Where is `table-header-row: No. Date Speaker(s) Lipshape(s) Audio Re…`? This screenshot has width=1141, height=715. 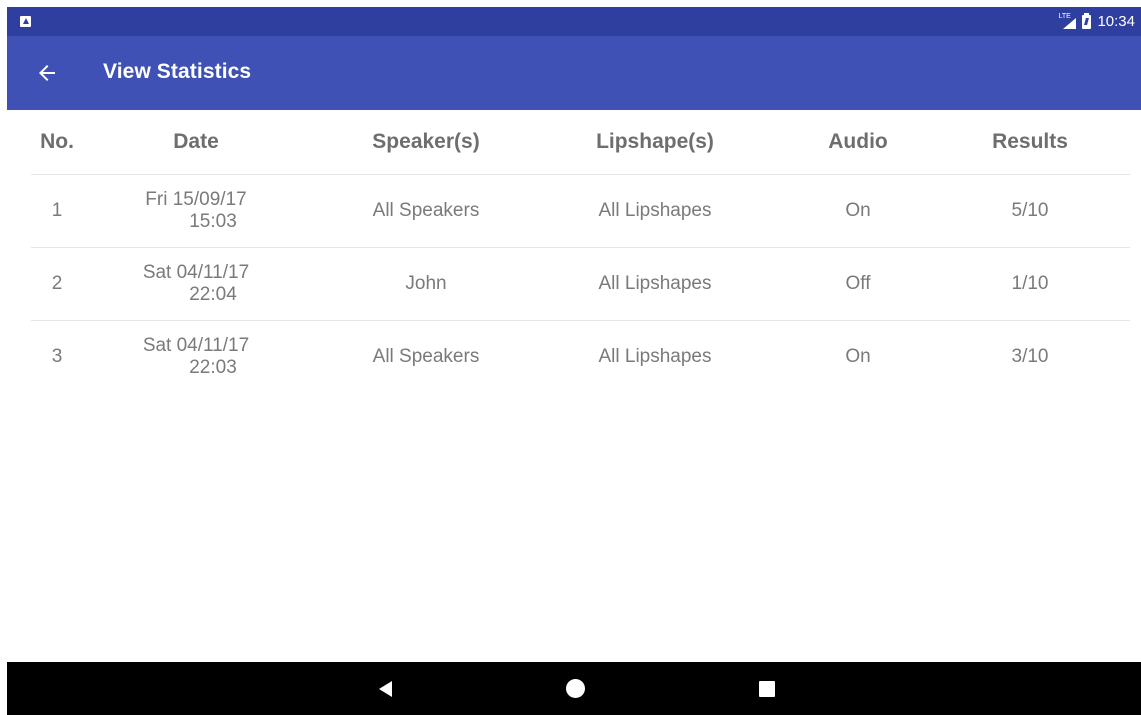 table-header-row: No. Date Speaker(s) Lipshape(s) Audio Re… is located at coordinates (580, 142).